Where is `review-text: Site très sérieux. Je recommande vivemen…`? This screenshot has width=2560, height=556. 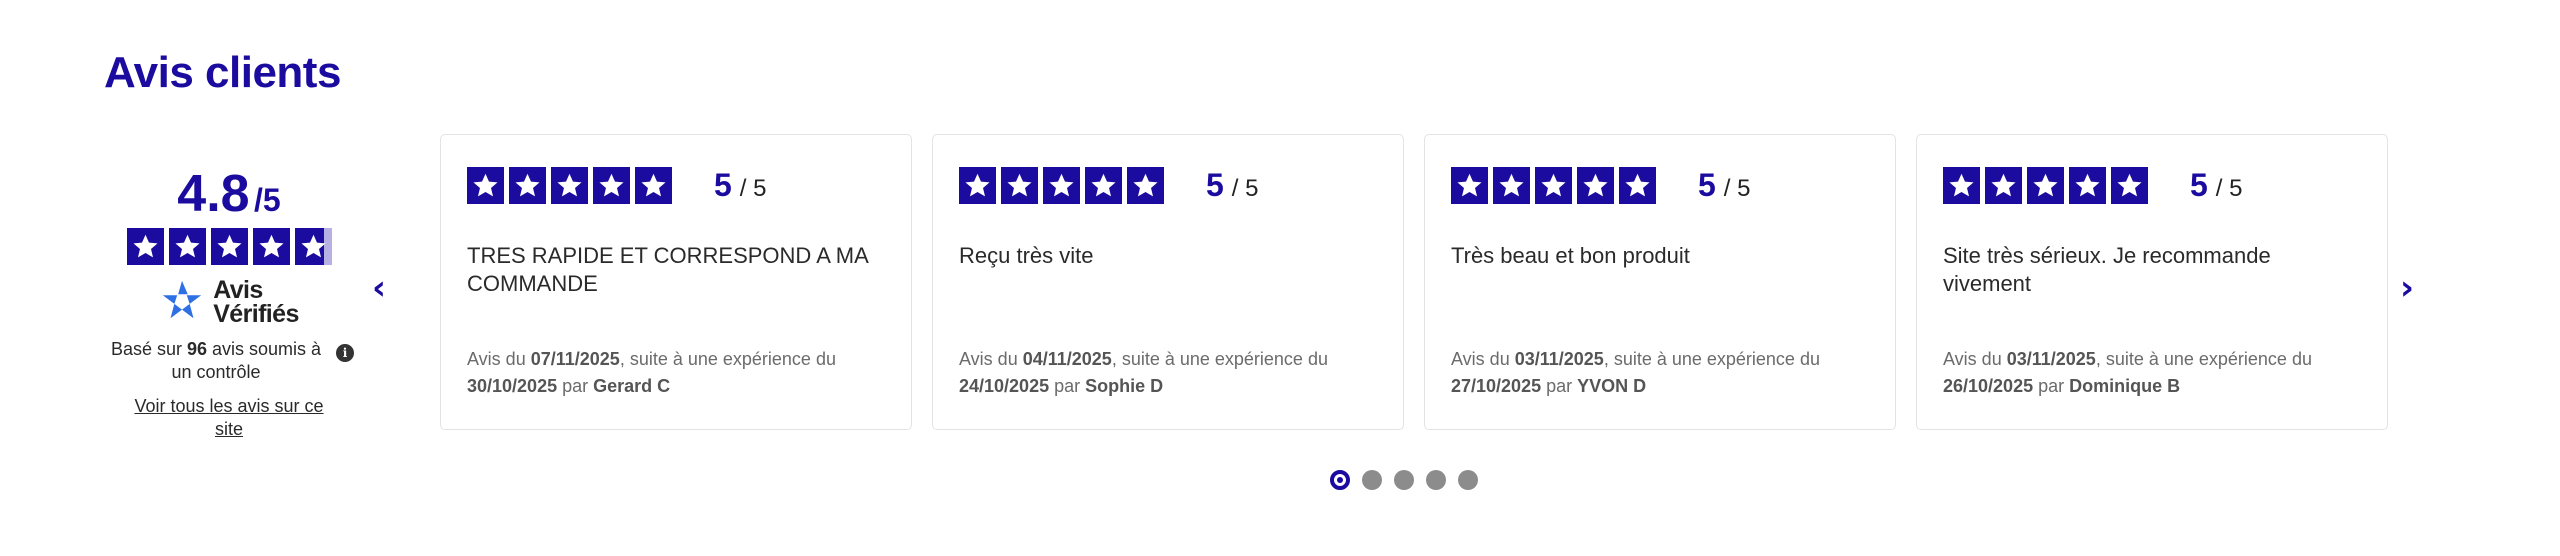
review-text: Site très sérieux. Je recommande vivemen… is located at coordinates (2107, 269).